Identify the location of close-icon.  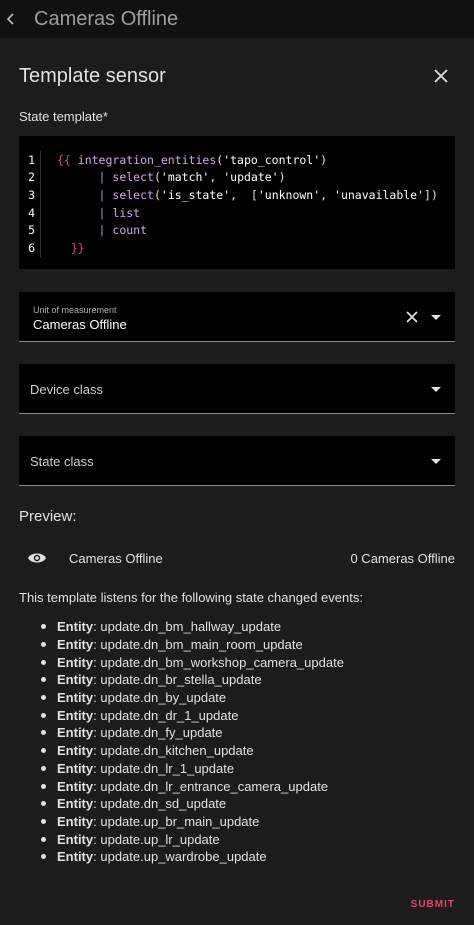
(441, 76).